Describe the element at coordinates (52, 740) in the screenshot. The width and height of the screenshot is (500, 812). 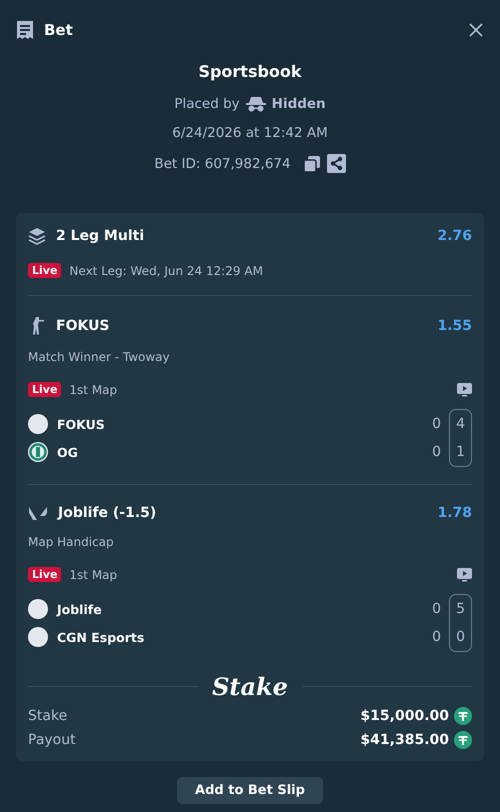
I see `total-label: Payout` at that location.